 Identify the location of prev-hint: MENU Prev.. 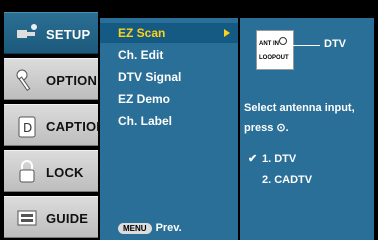
(150, 228).